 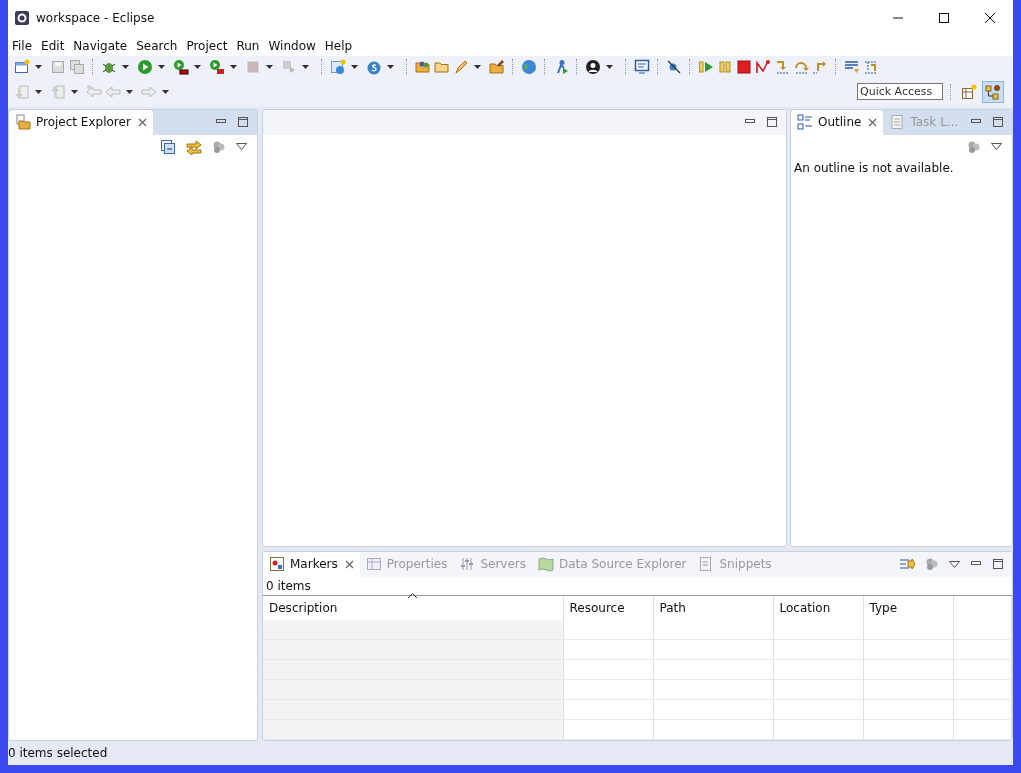 What do you see at coordinates (194, 146) in the screenshot?
I see `link-arrows-icon` at bounding box center [194, 146].